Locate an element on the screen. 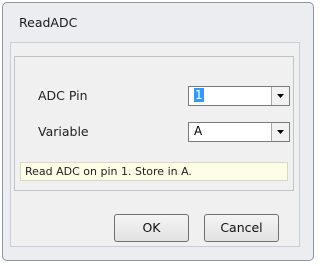  adc-pin-value: 1 is located at coordinates (199, 95).